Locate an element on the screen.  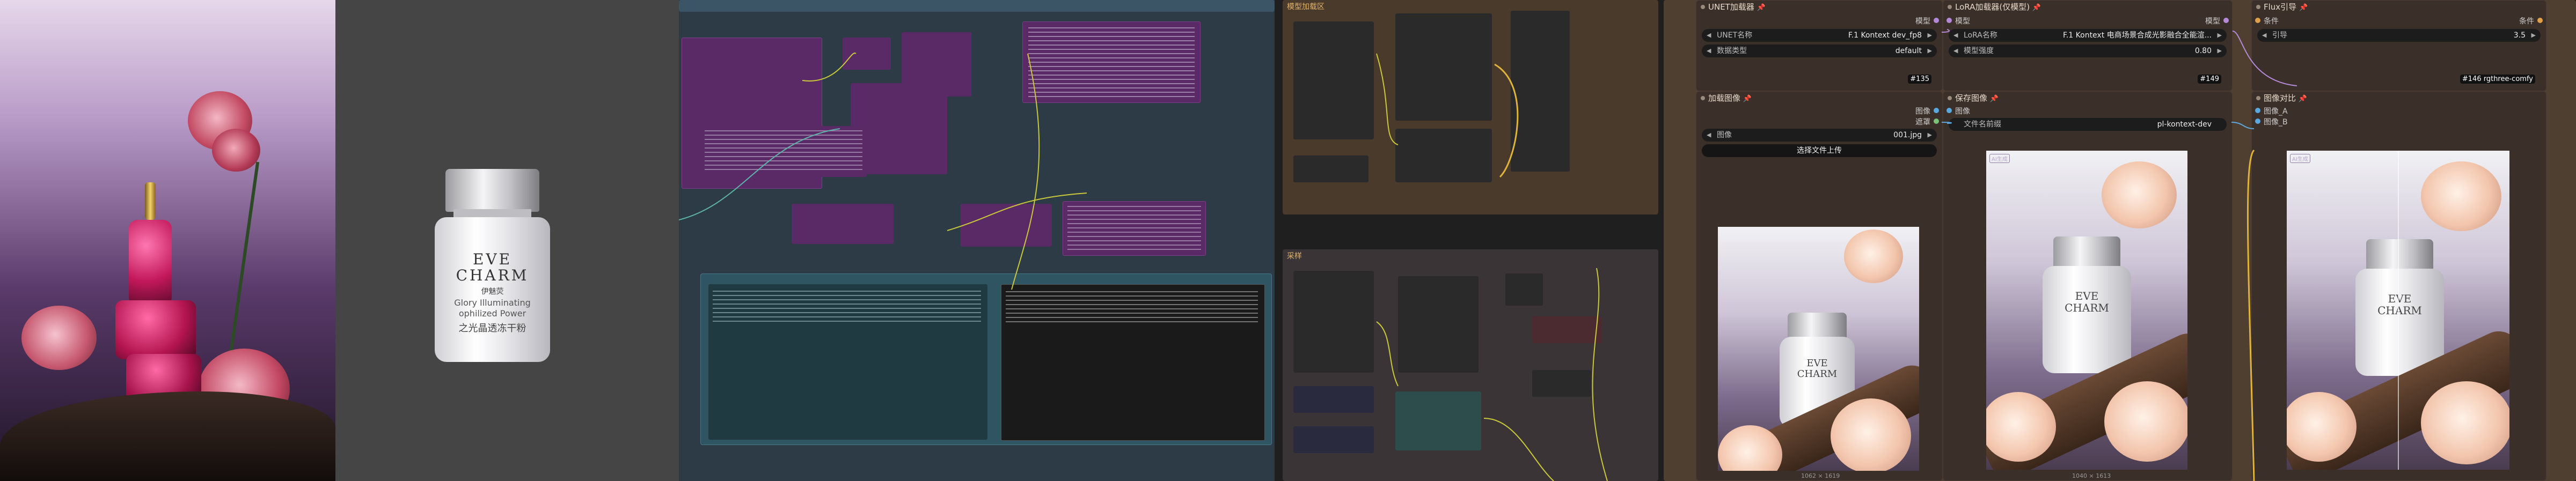
load-image-out-socket is located at coordinates (1936, 111).